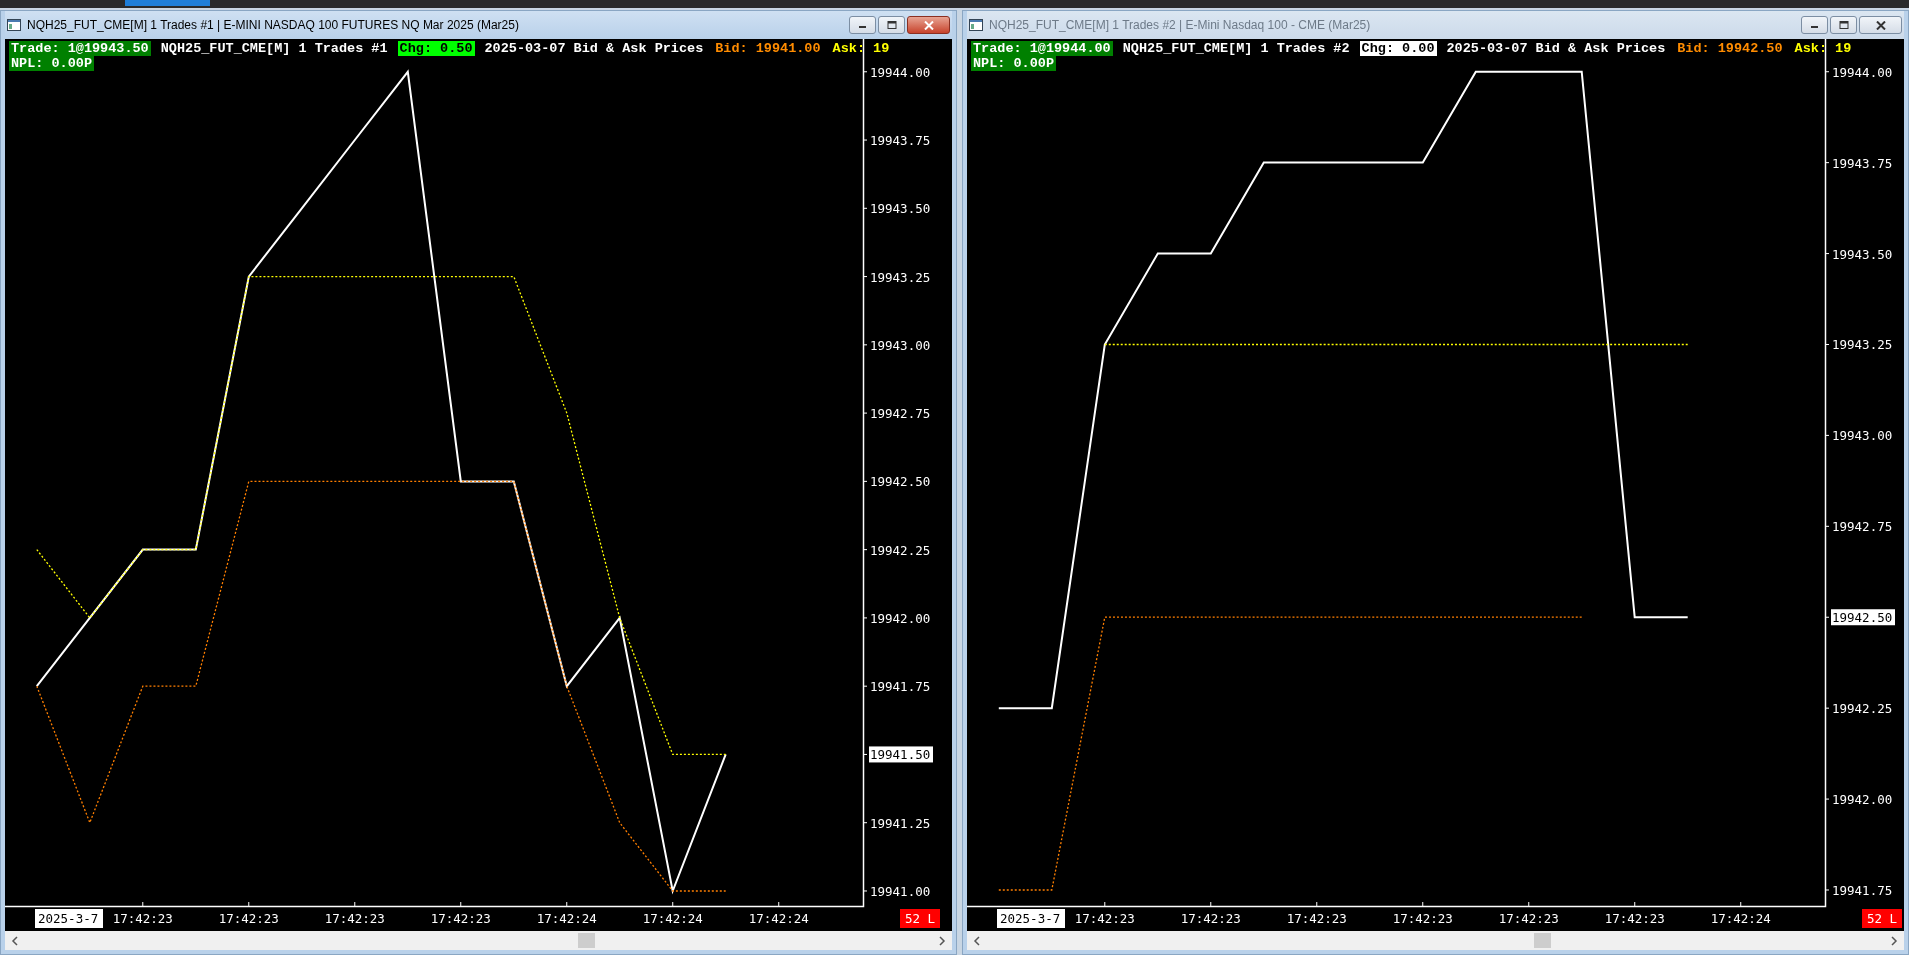  I want to click on change-value: Chg: 0.50, so click(436, 48).